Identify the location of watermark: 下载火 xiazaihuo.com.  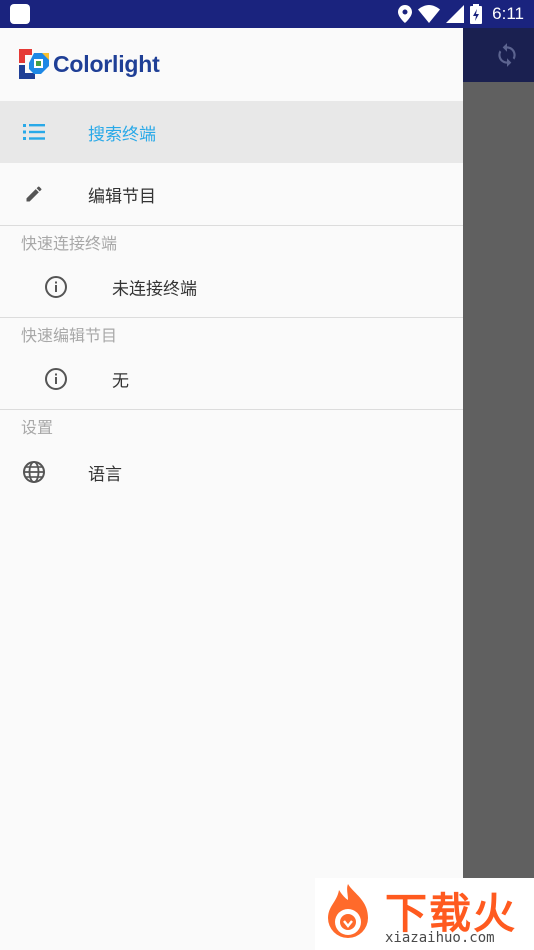
(424, 914).